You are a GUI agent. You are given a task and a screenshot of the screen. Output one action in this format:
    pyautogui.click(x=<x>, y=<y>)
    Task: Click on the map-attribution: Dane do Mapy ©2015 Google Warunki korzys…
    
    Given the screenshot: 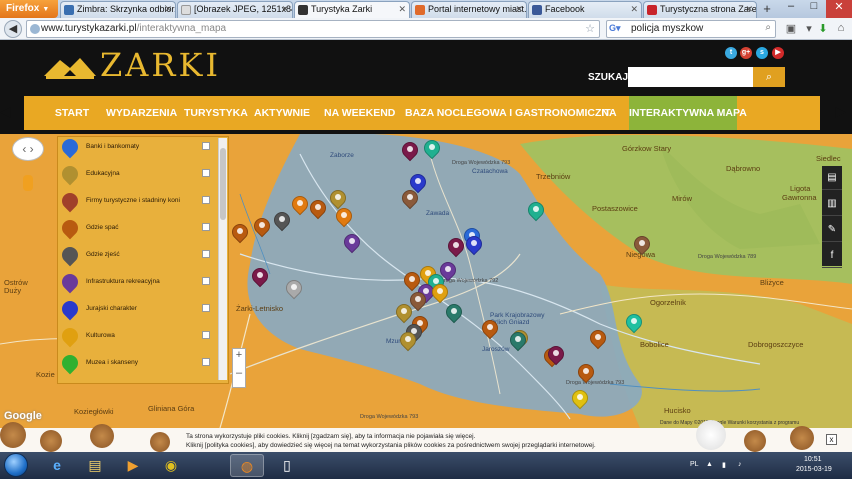 What is the action you would take?
    pyautogui.click(x=729, y=423)
    